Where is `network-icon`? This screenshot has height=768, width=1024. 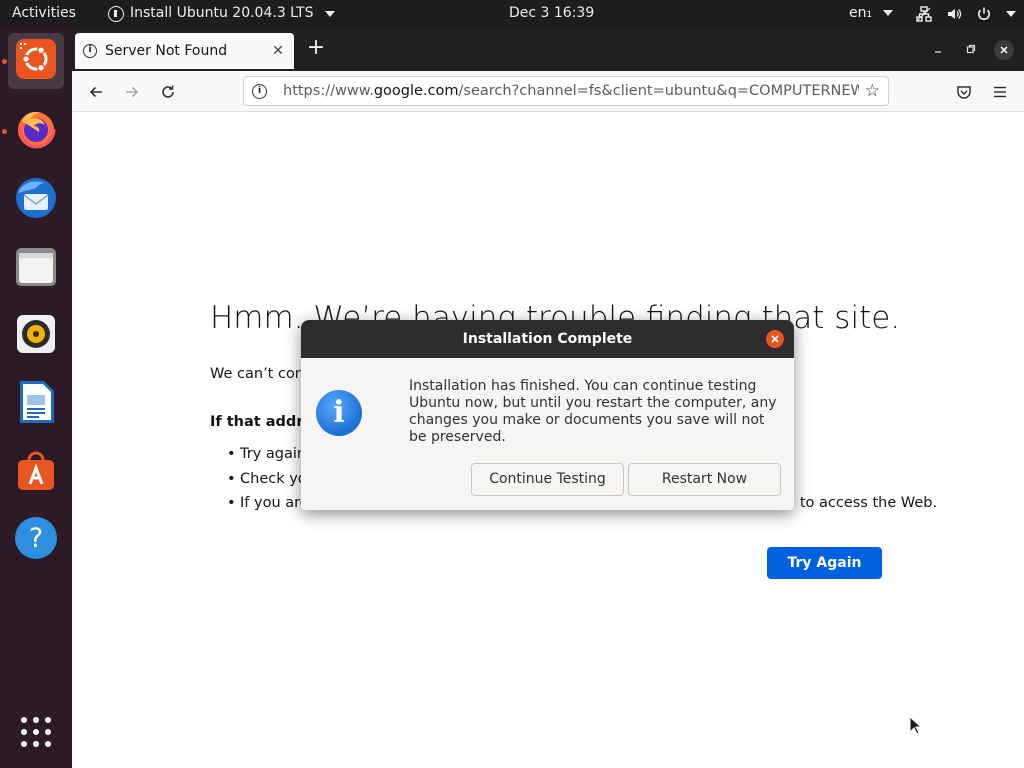
network-icon is located at coordinates (924, 13).